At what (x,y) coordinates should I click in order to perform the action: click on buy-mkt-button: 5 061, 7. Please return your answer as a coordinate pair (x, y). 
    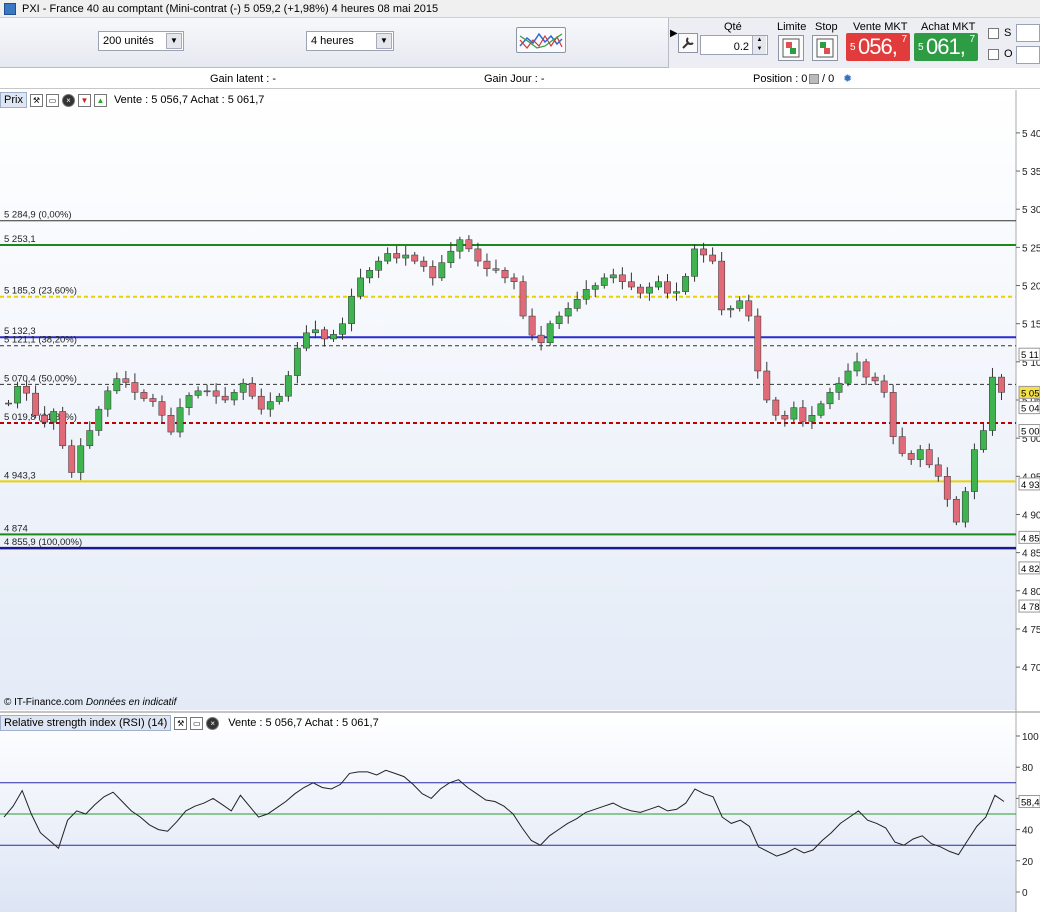
    Looking at the image, I should click on (946, 47).